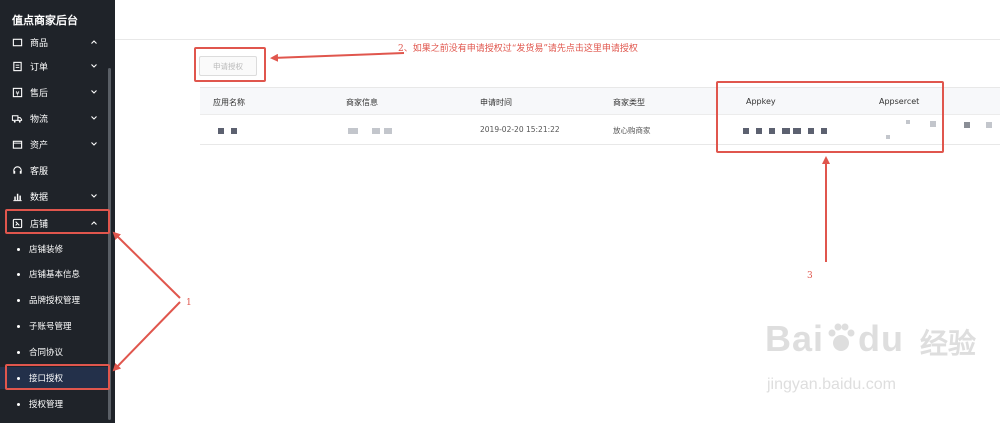  What do you see at coordinates (841, 337) in the screenshot?
I see `paw-icon` at bounding box center [841, 337].